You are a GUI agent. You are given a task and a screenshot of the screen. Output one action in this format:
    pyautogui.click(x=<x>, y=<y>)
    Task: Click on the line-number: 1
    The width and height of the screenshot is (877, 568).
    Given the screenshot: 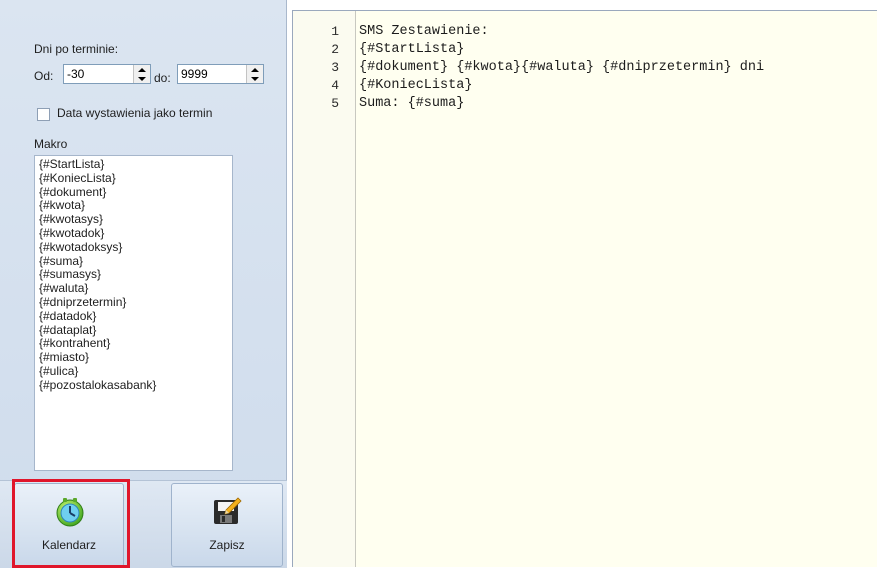 What is the action you would take?
    pyautogui.click(x=335, y=31)
    